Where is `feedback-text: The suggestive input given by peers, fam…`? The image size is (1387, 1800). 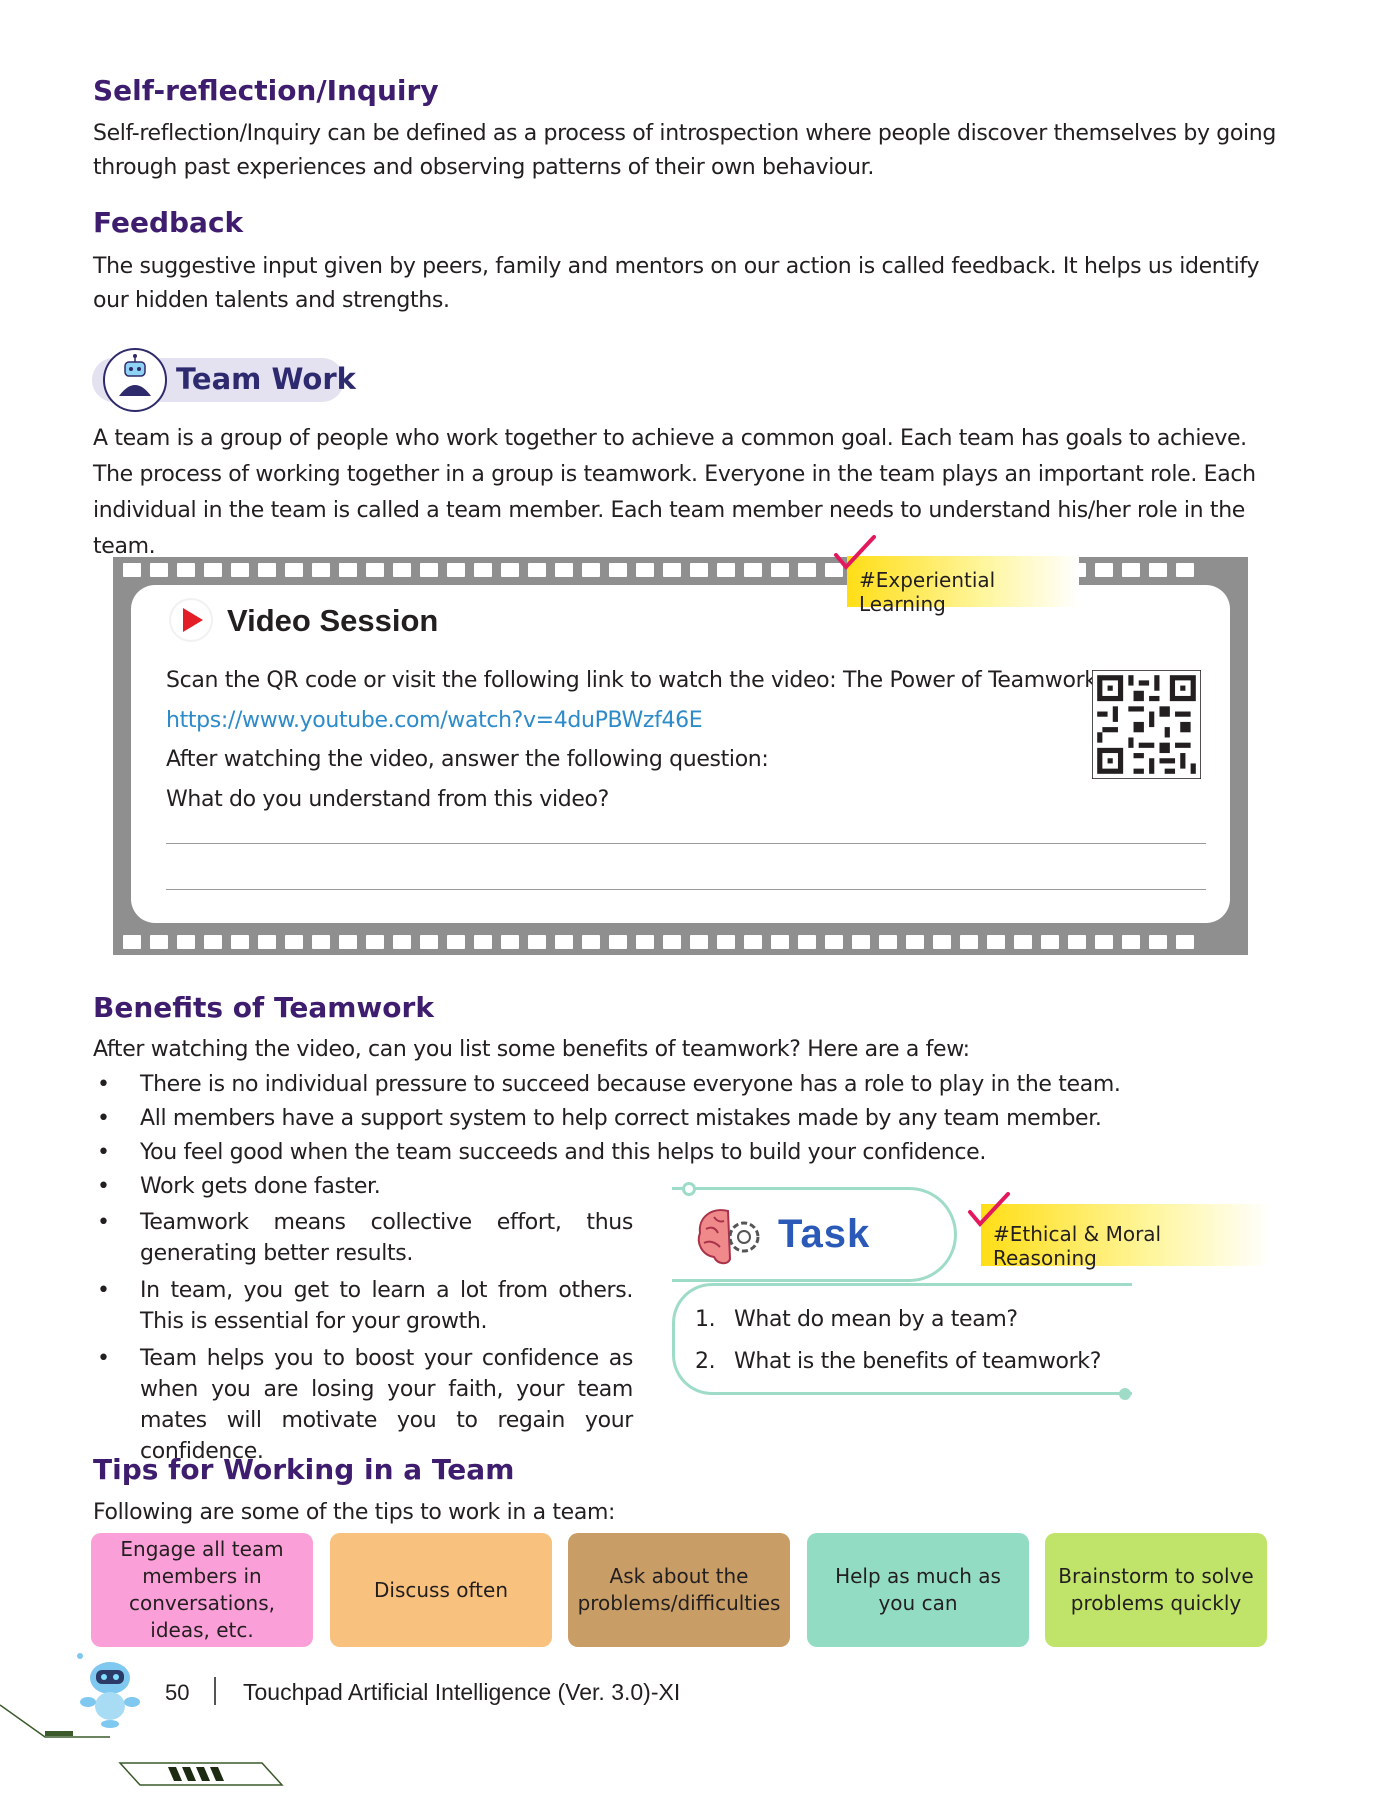
feedback-text: The suggestive input given by peers, fam… is located at coordinates (676, 283).